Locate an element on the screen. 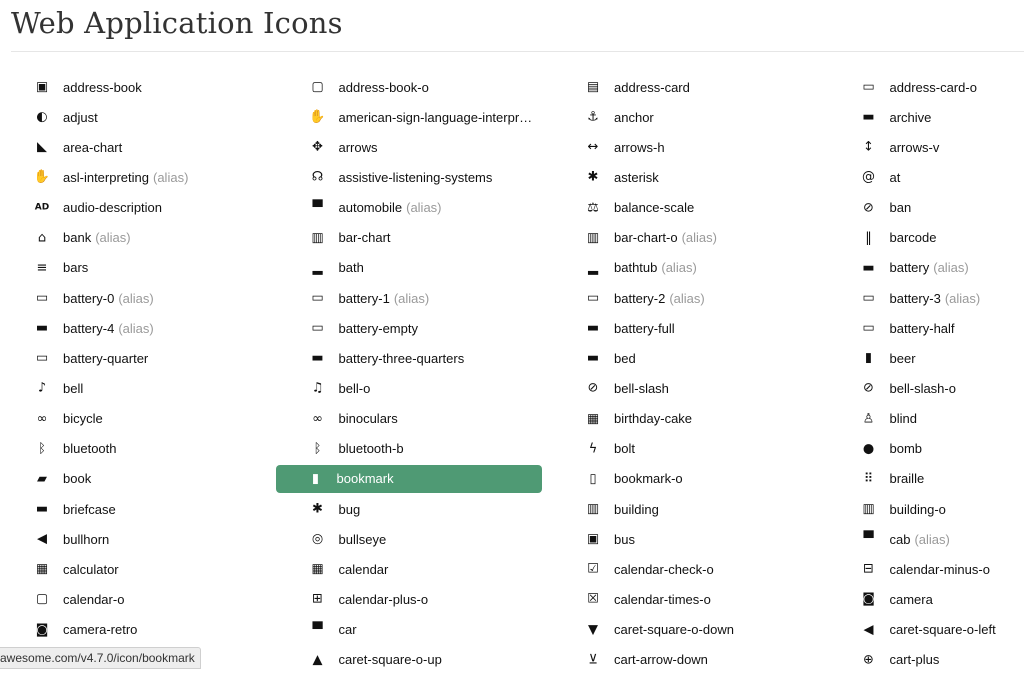 This screenshot has height=675, width=1024. address-book-o-icon: ▢ is located at coordinates (318, 87).